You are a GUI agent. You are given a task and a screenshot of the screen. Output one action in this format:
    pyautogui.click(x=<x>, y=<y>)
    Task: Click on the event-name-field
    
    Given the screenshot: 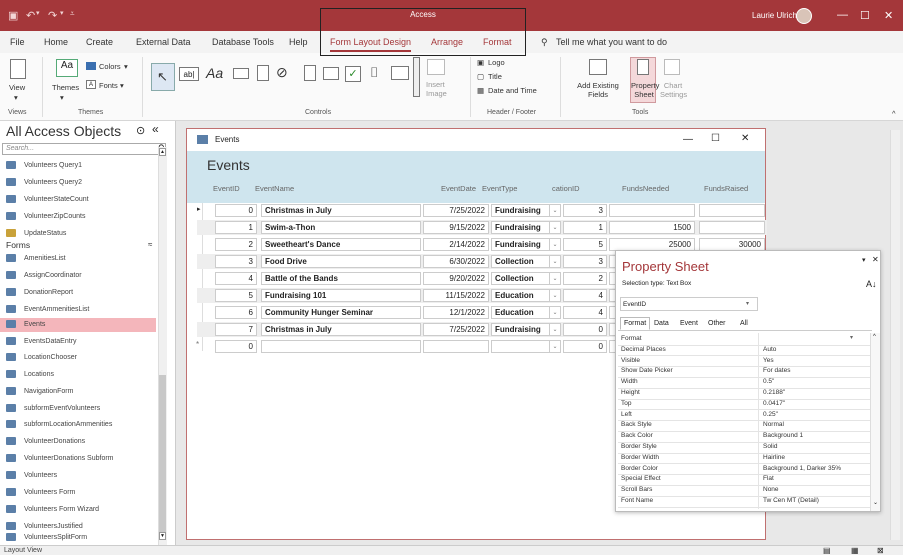 What is the action you would take?
    pyautogui.click(x=341, y=346)
    